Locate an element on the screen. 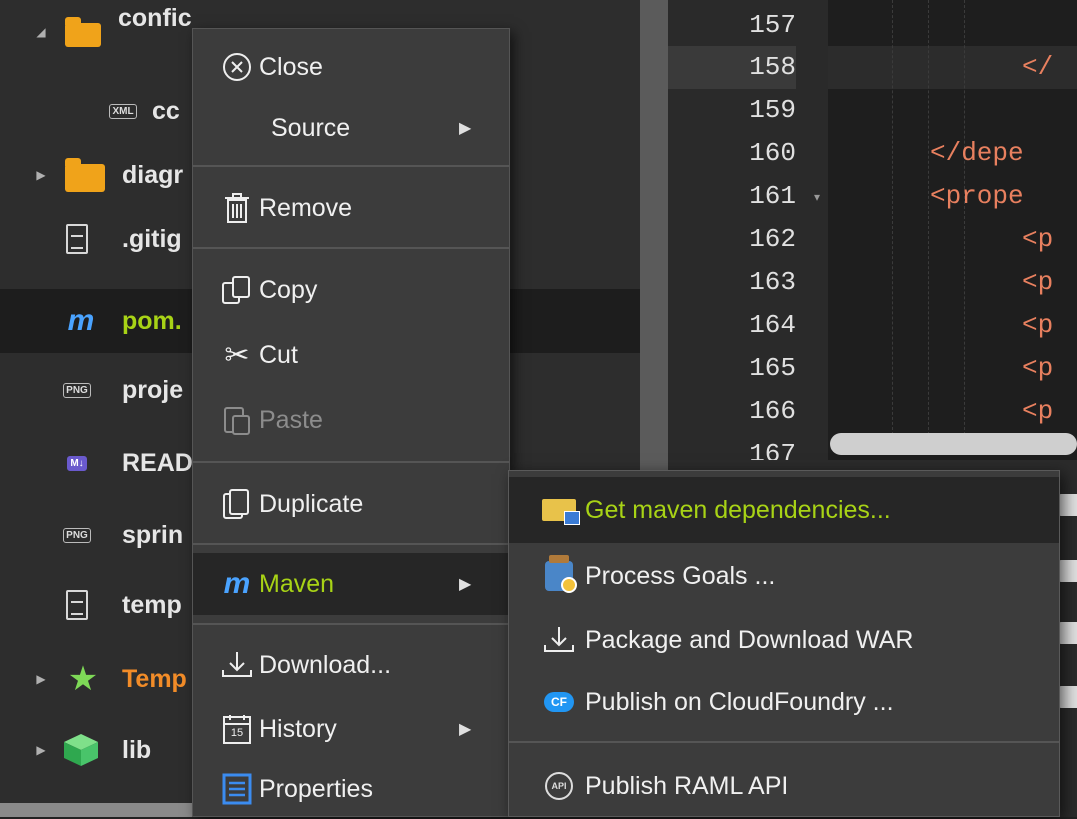  calendar-icon: 15 is located at coordinates (237, 729).